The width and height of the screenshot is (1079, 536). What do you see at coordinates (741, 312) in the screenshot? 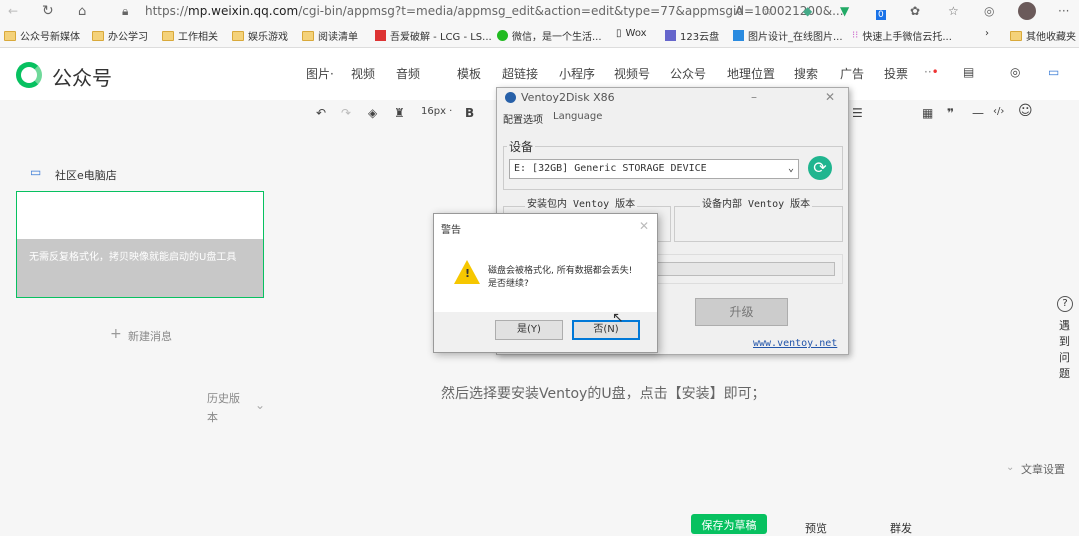
I see `upgrade-button: 升级` at bounding box center [741, 312].